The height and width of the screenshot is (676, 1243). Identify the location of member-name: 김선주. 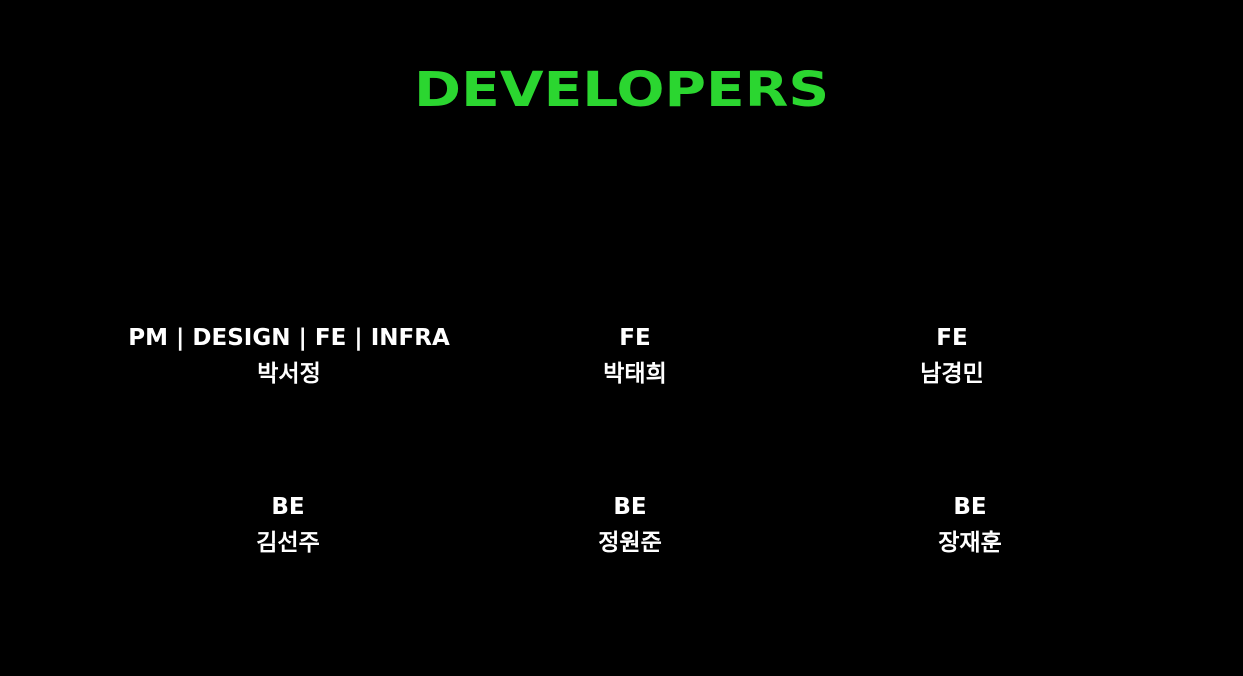
(288, 543).